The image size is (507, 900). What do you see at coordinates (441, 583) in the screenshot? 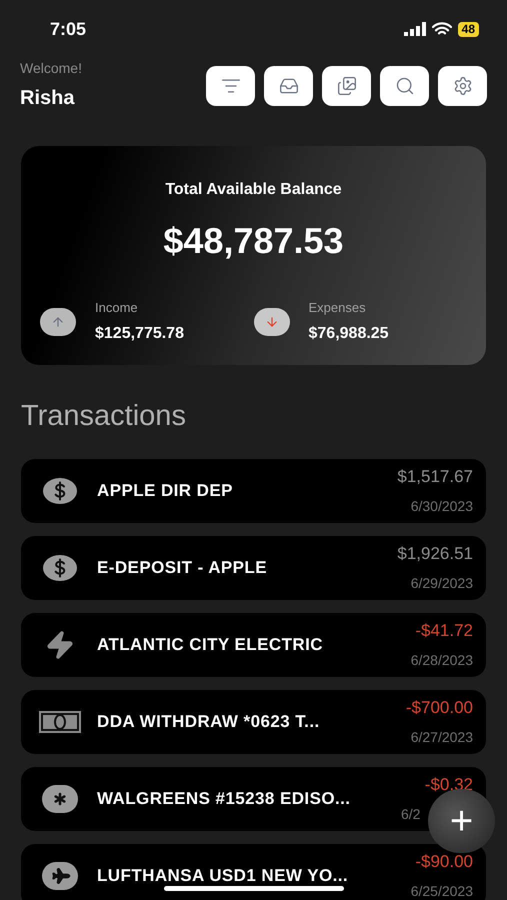
I see `transaction-date: 6/29/2023` at bounding box center [441, 583].